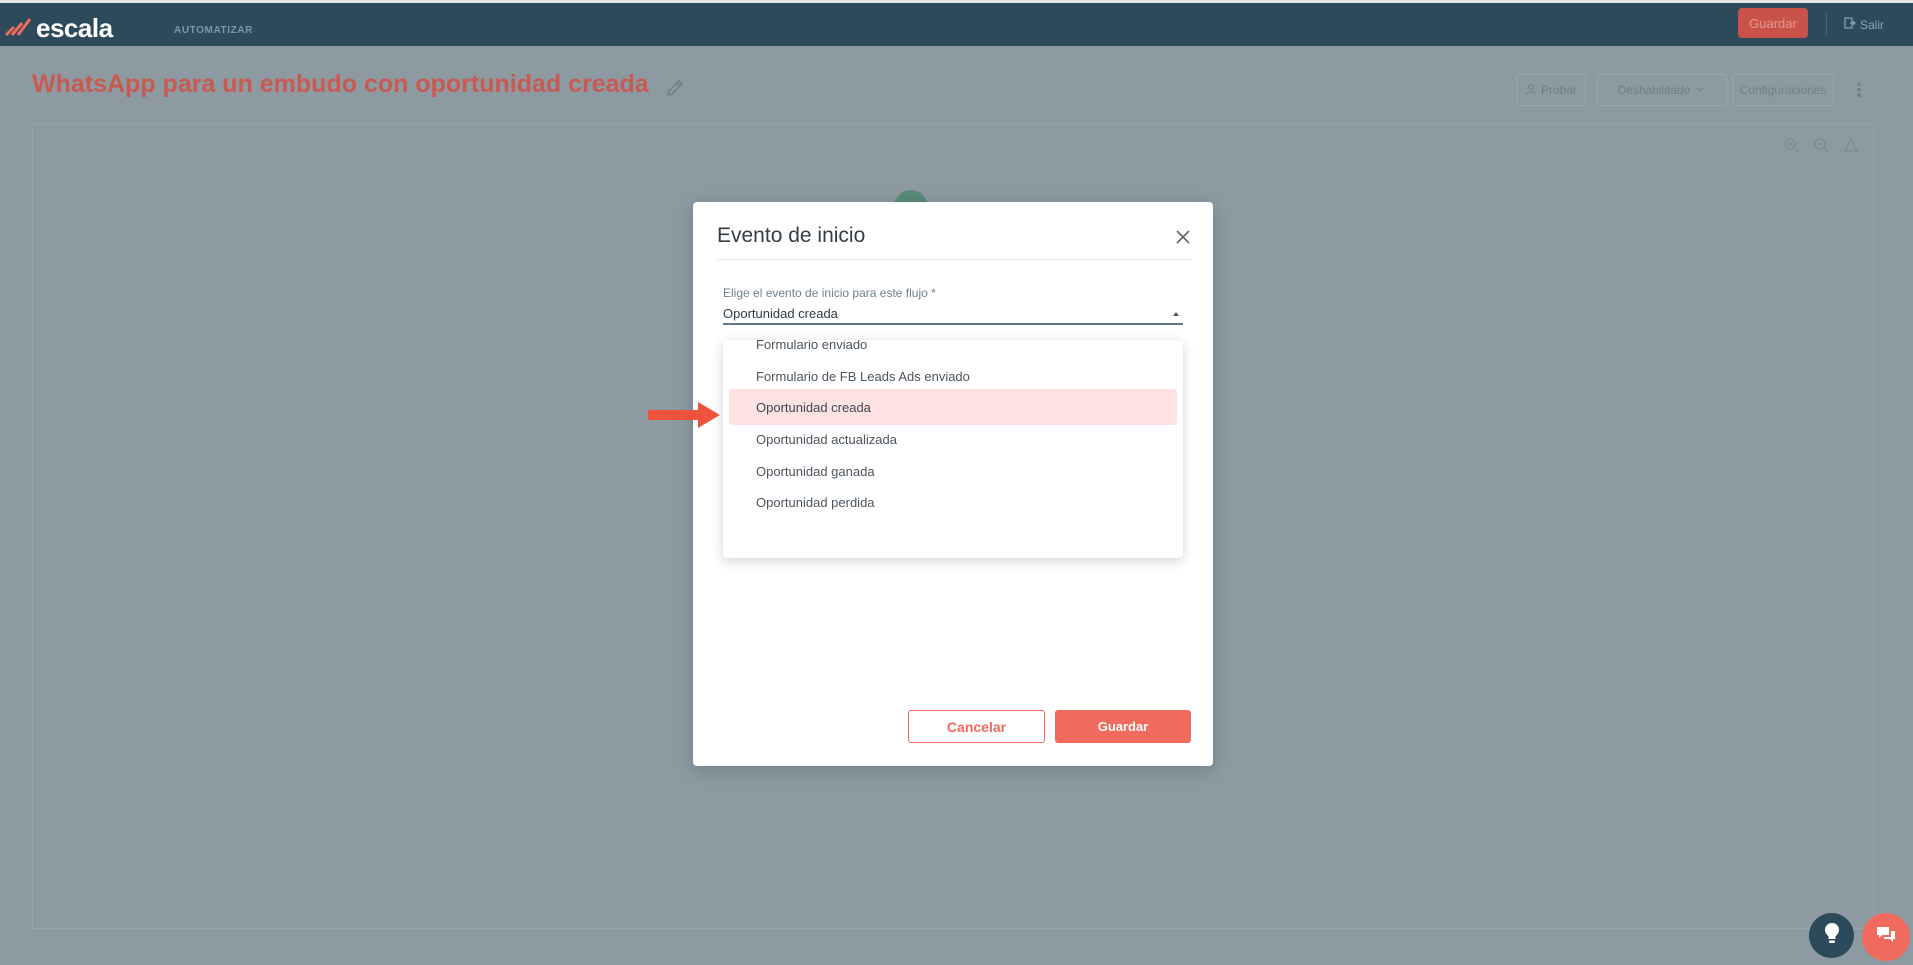  I want to click on exit-icon, so click(1850, 24).